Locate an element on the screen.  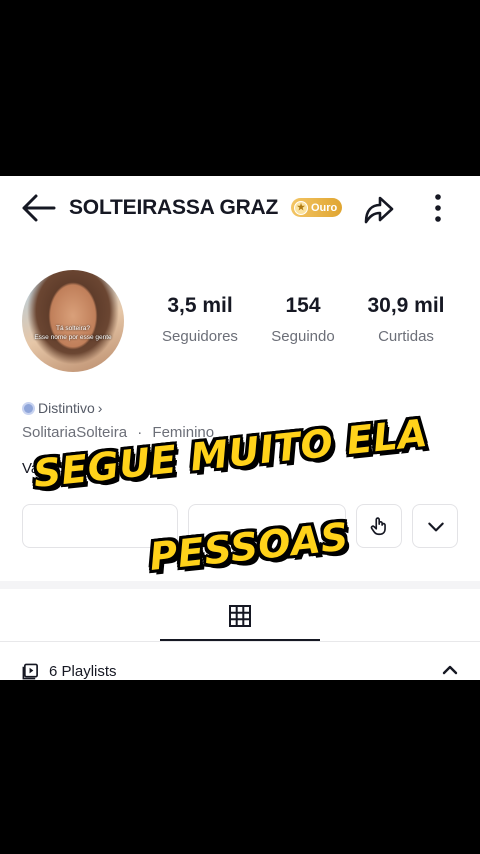
stat-following: 154 Seguindo is located at coordinates (303, 319).